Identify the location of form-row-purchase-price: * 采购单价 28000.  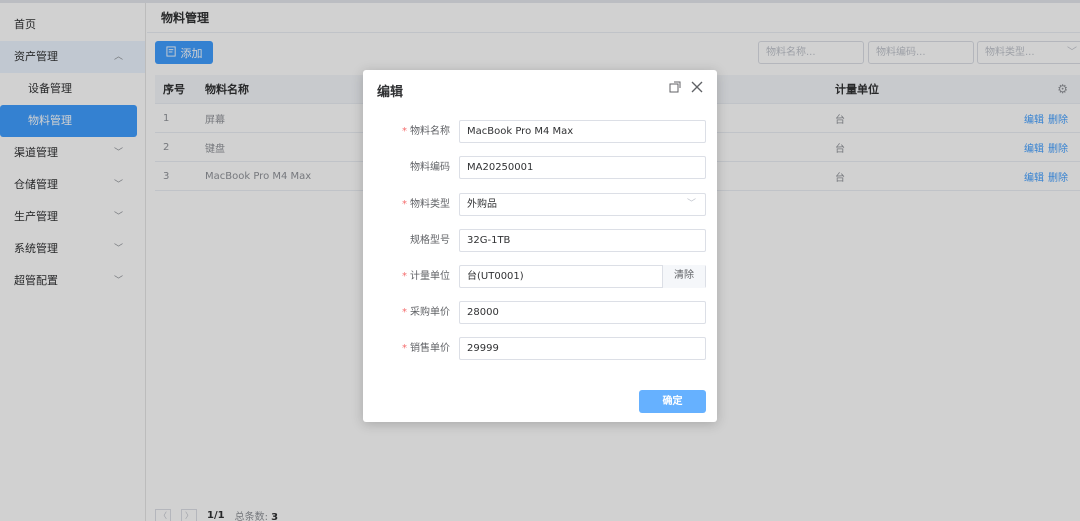
(540, 312).